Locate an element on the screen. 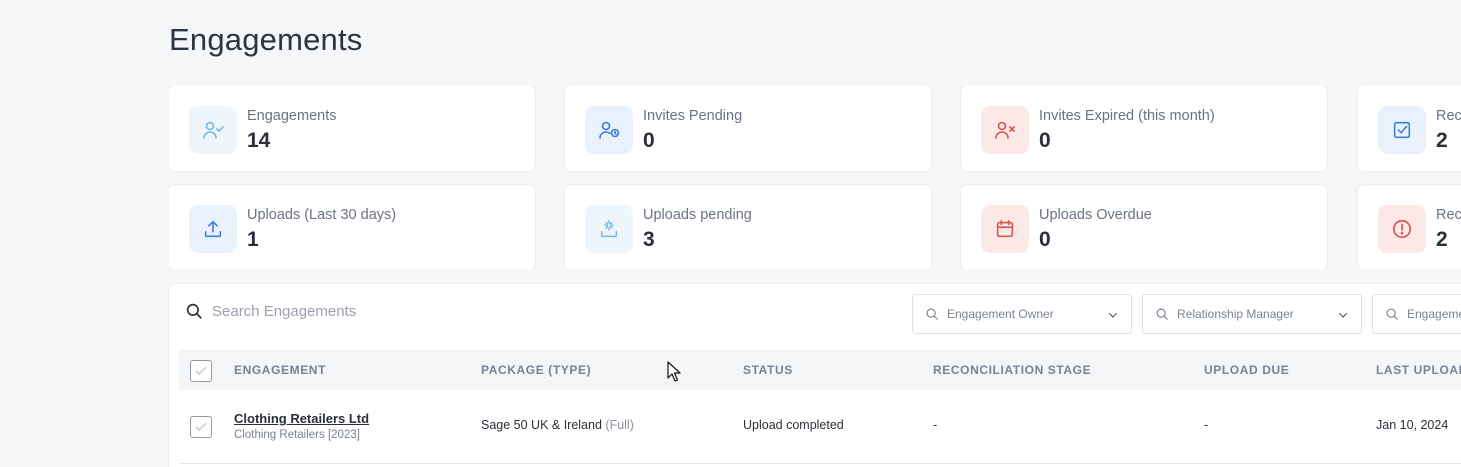 Image resolution: width=1461 pixels, height=467 pixels. search-bar: Search Engagements is located at coordinates (270, 311).